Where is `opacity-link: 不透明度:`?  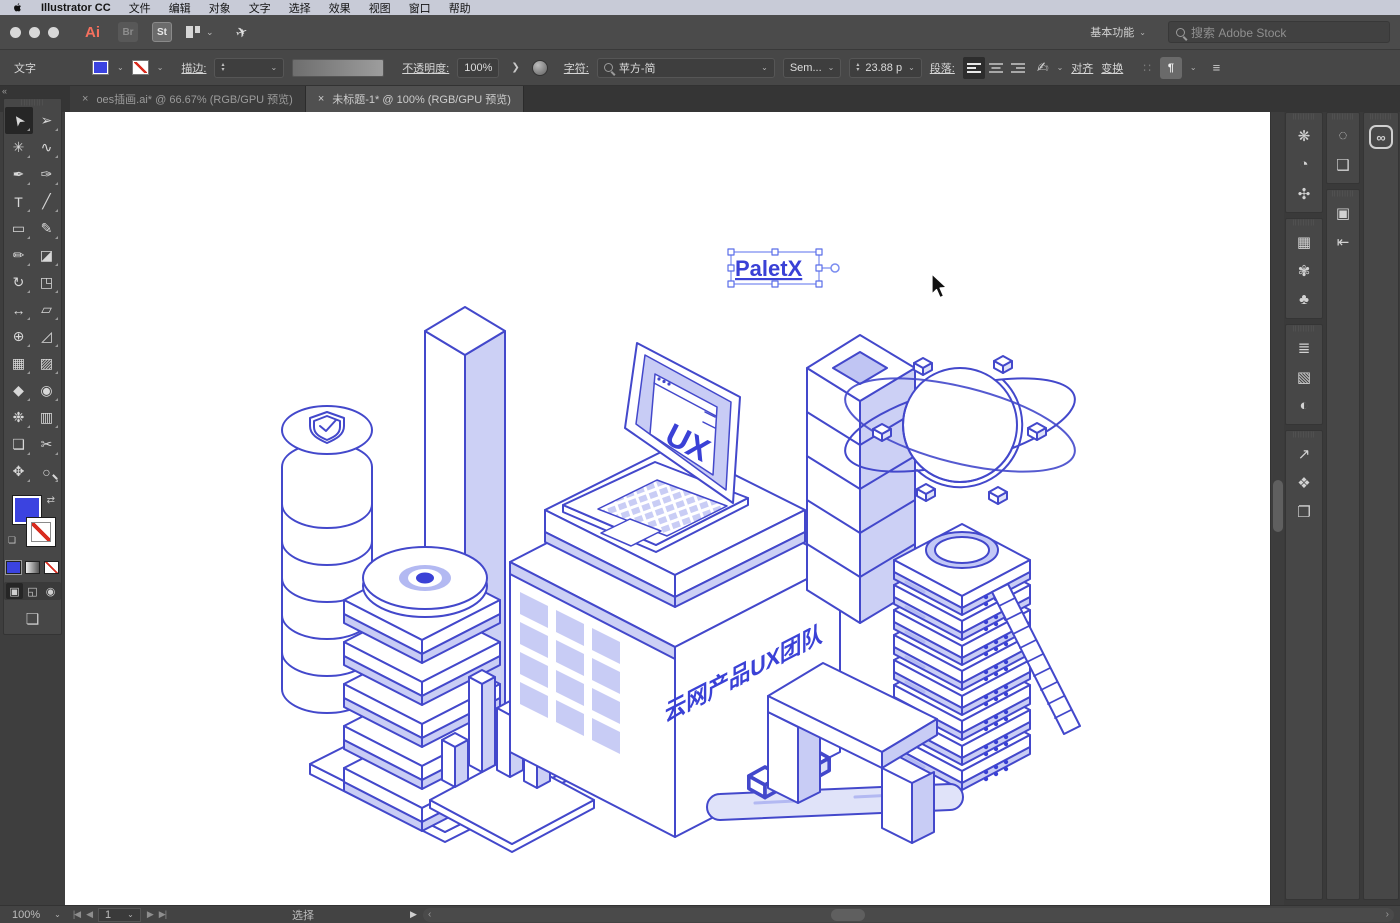
opacity-link: 不透明度: is located at coordinates (425, 68).